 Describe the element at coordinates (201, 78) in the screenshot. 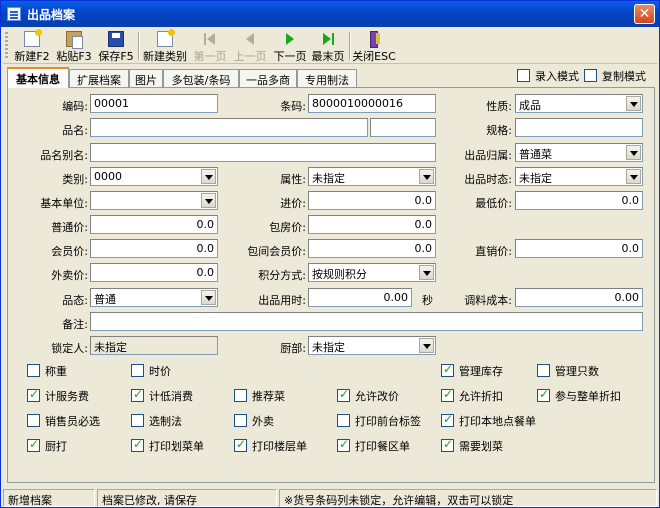

I see `tab-packaging: 多包装/条码` at that location.